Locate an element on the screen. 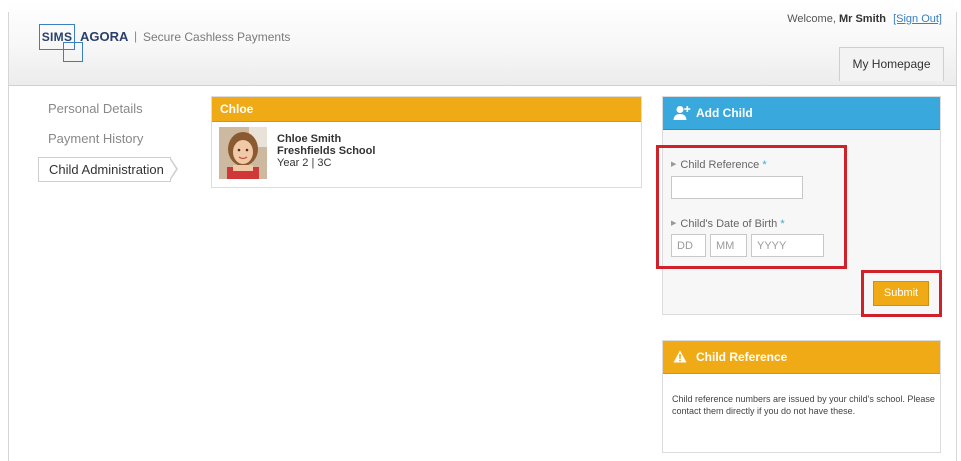 The height and width of the screenshot is (461, 961). child-reference-info-title: Child Reference is located at coordinates (742, 357).